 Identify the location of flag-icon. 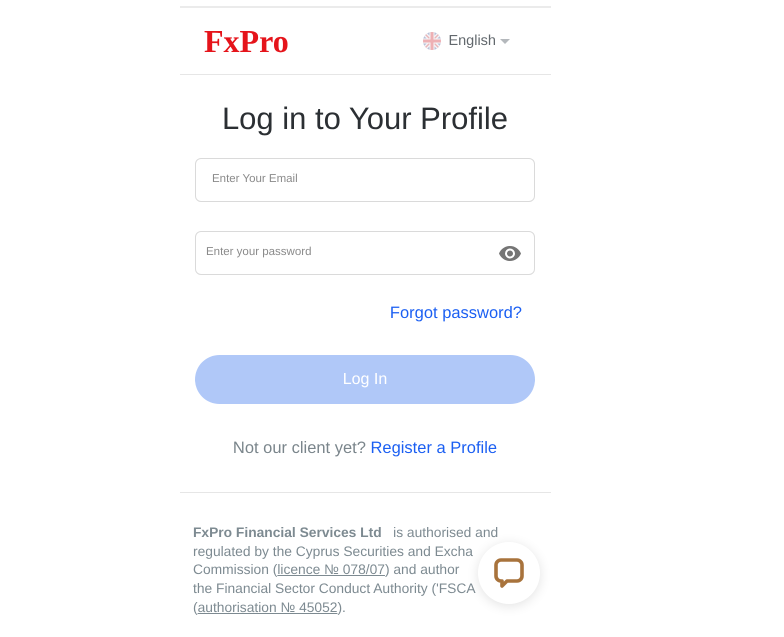
(432, 41).